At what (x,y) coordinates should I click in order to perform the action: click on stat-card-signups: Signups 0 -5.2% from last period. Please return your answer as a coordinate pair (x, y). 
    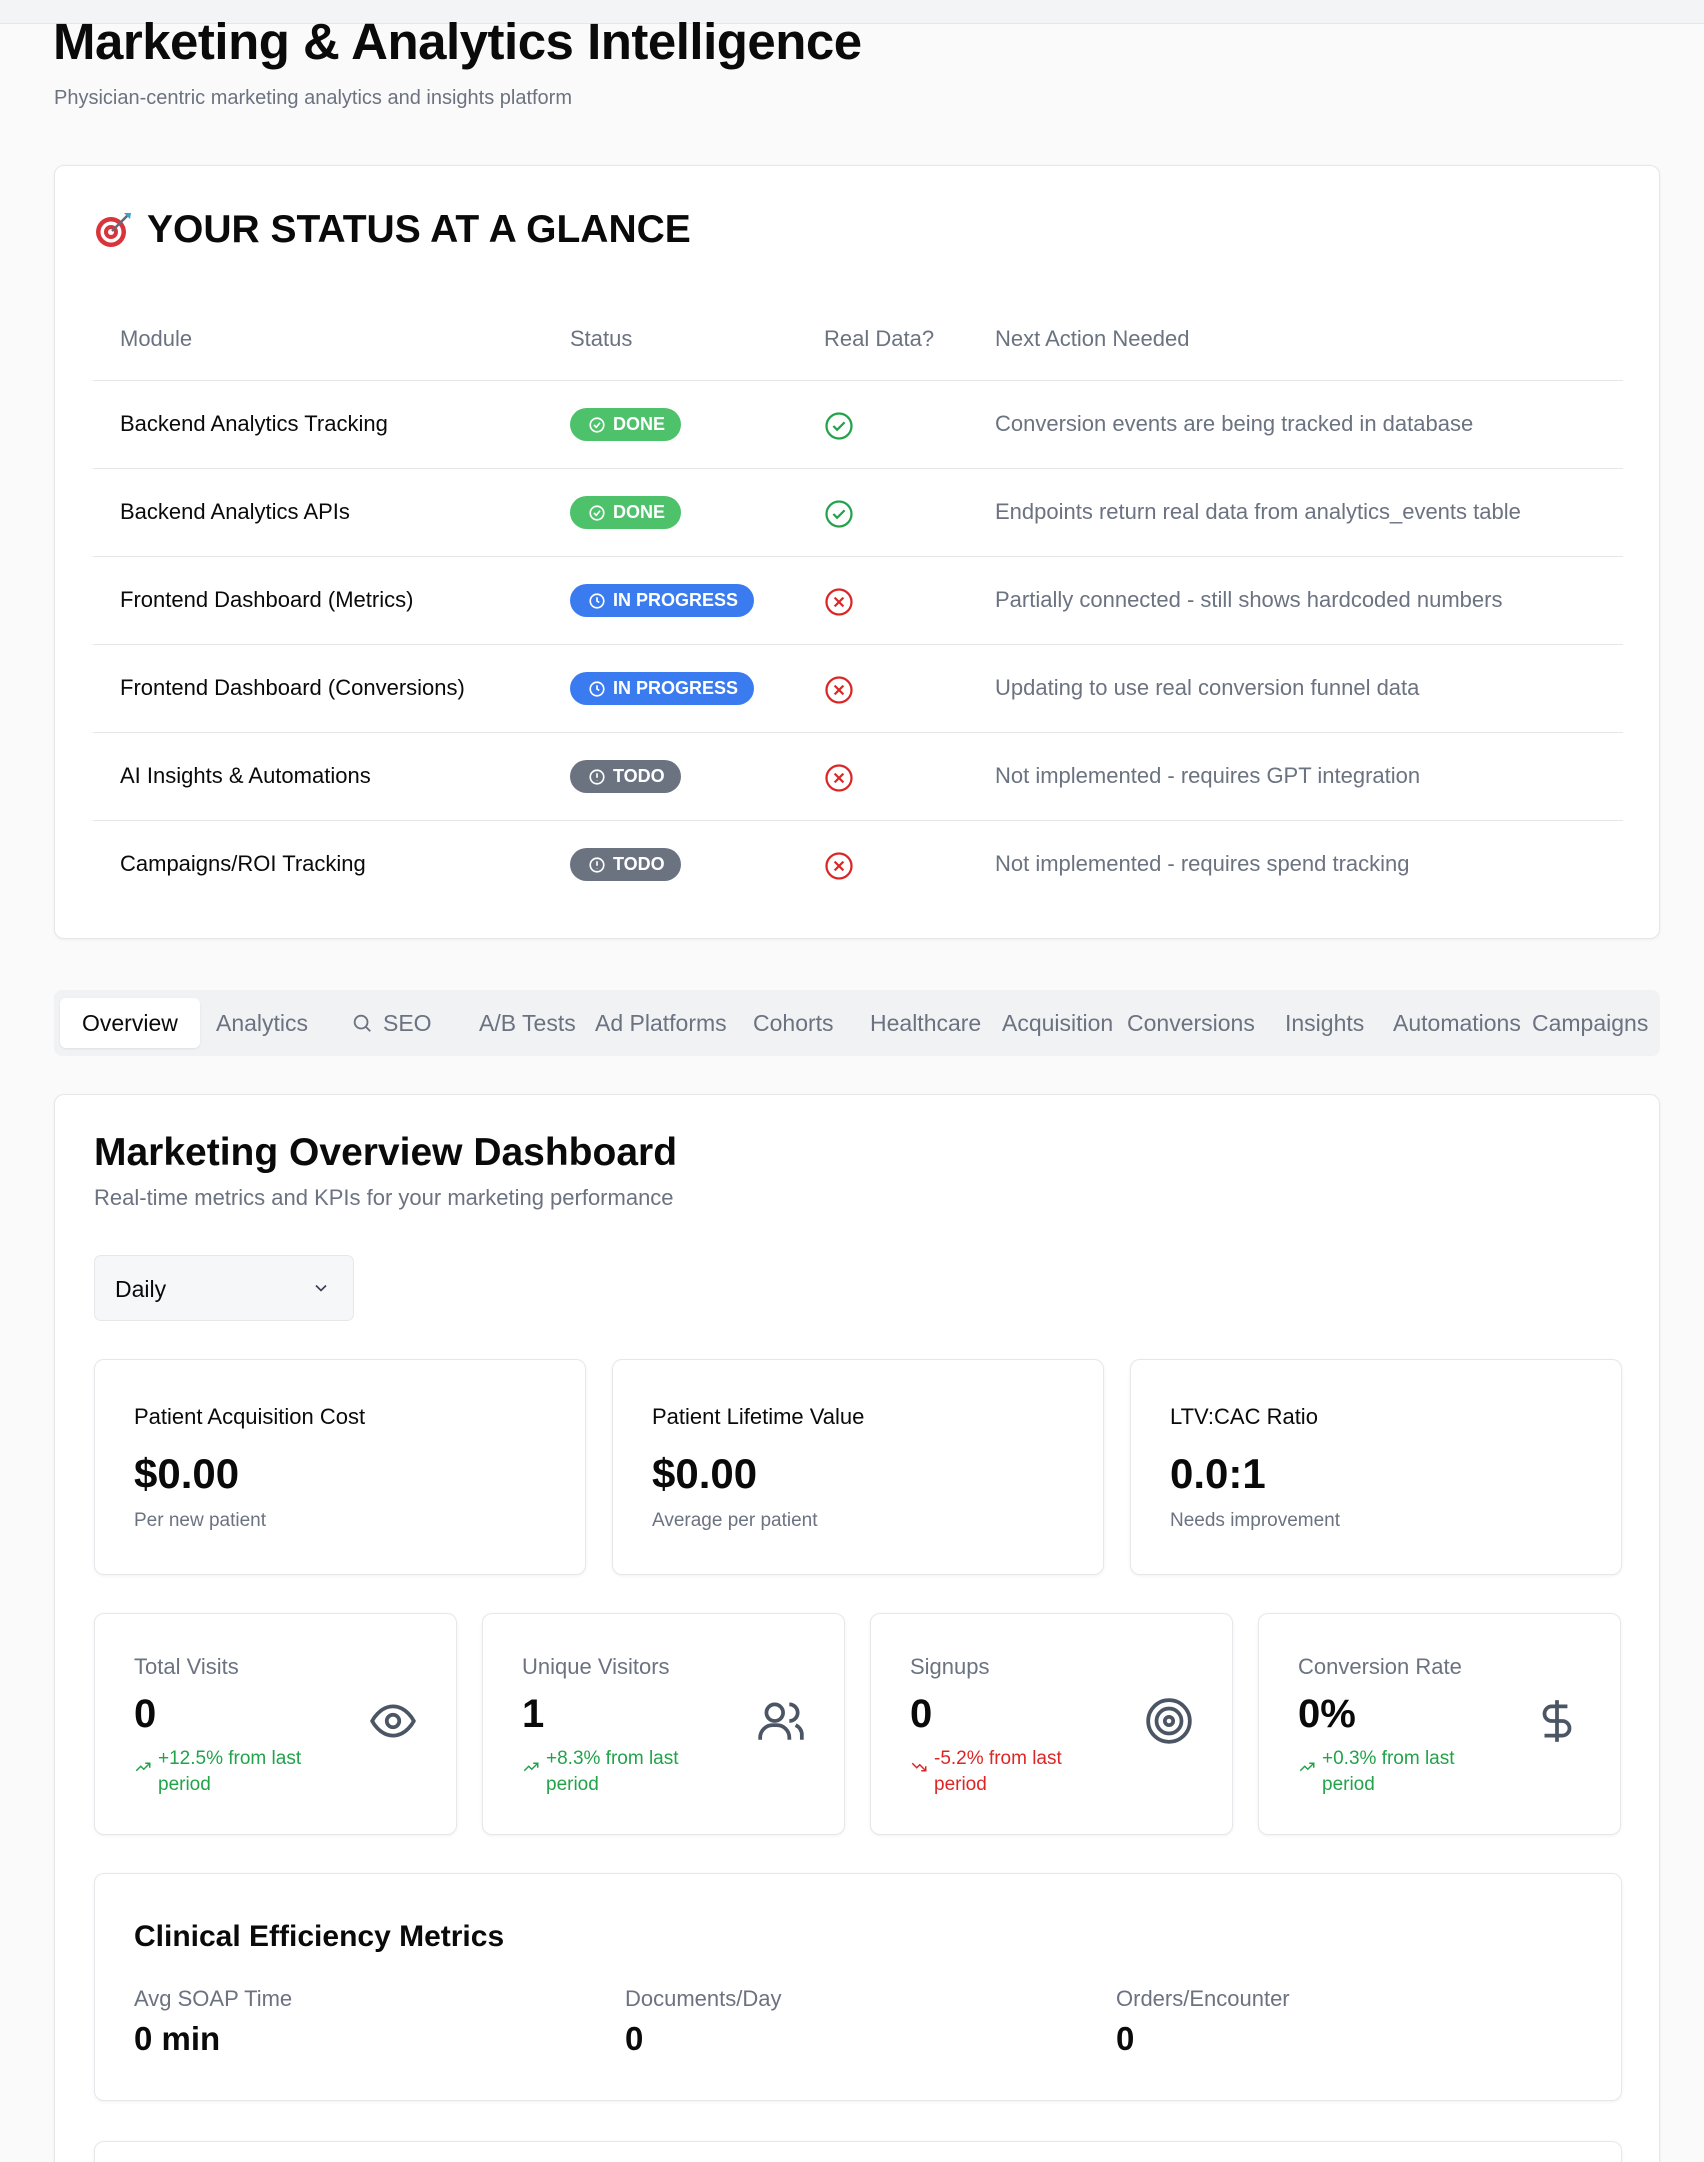
    Looking at the image, I should click on (1051, 1724).